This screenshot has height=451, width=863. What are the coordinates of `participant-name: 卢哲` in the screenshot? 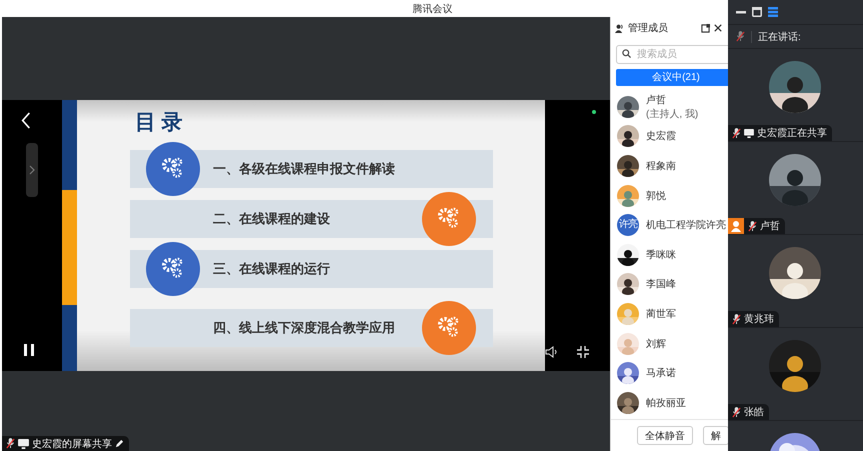 It's located at (770, 226).